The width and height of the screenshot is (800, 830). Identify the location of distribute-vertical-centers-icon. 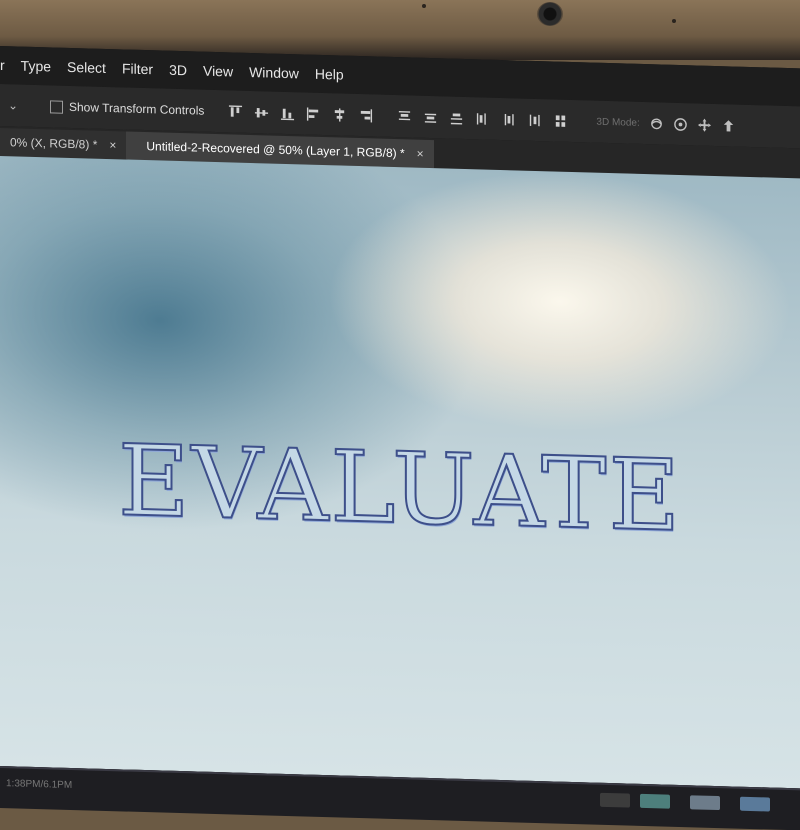
(430, 116).